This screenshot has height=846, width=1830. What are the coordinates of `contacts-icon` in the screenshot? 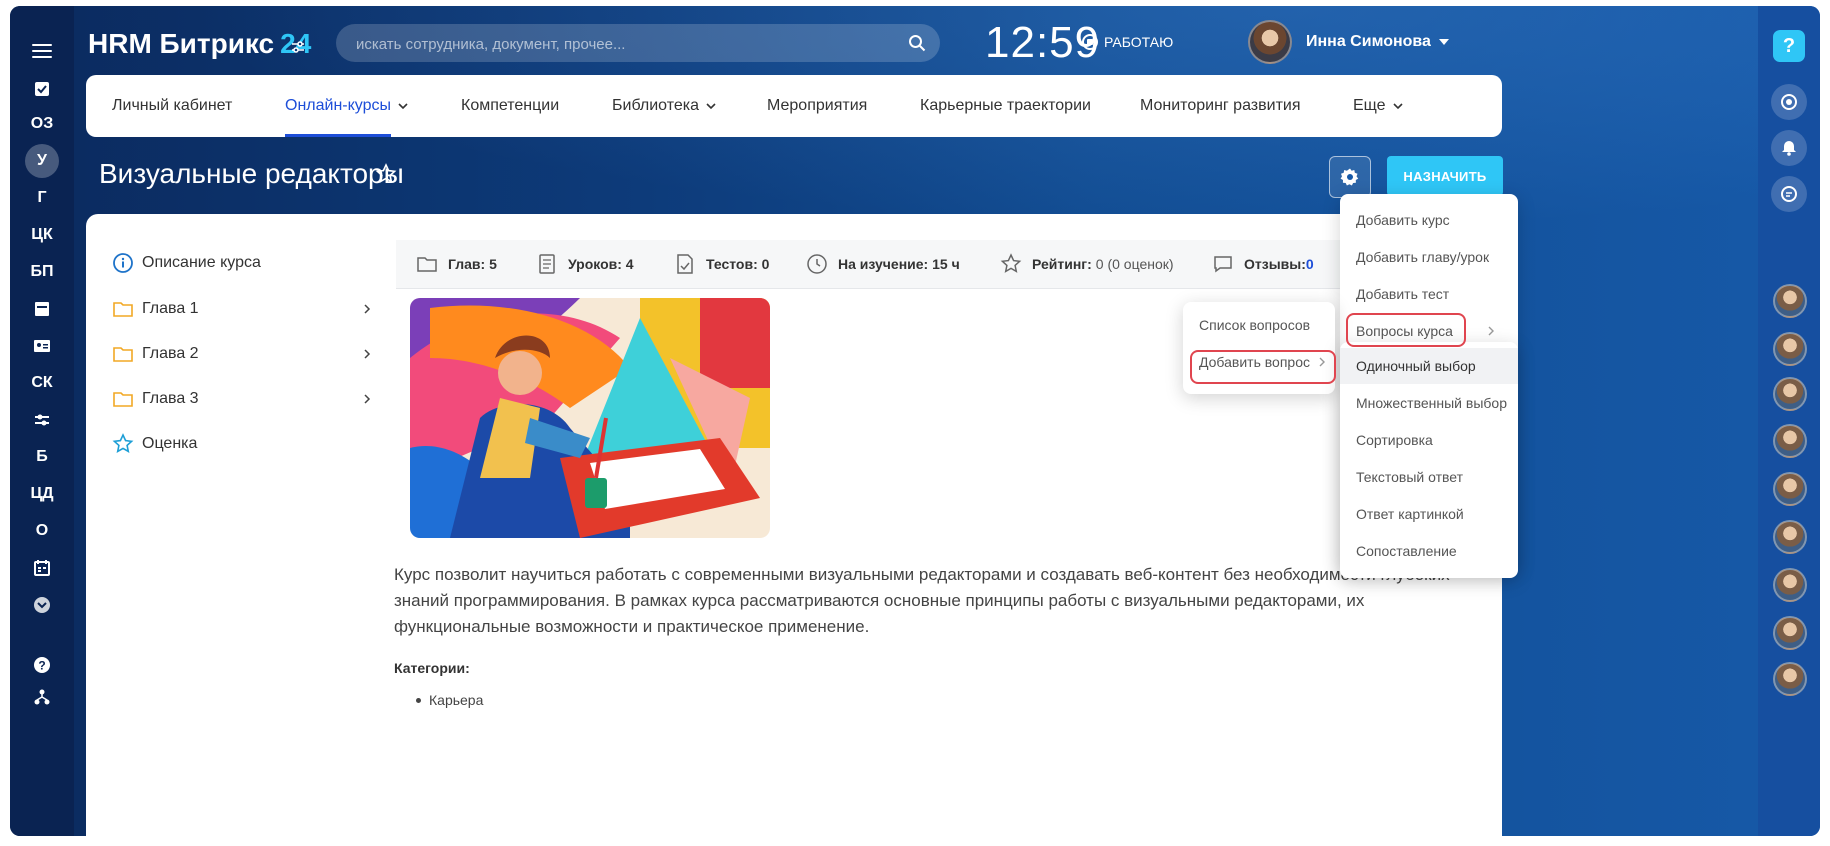 It's located at (42, 346).